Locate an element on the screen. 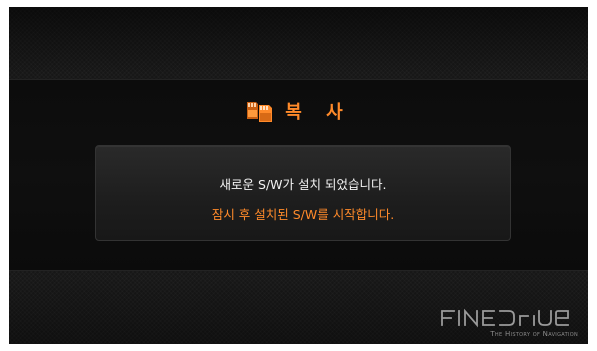 Image resolution: width=597 pixels, height=351 pixels. dialog-title: 복 사 is located at coordinates (318, 112).